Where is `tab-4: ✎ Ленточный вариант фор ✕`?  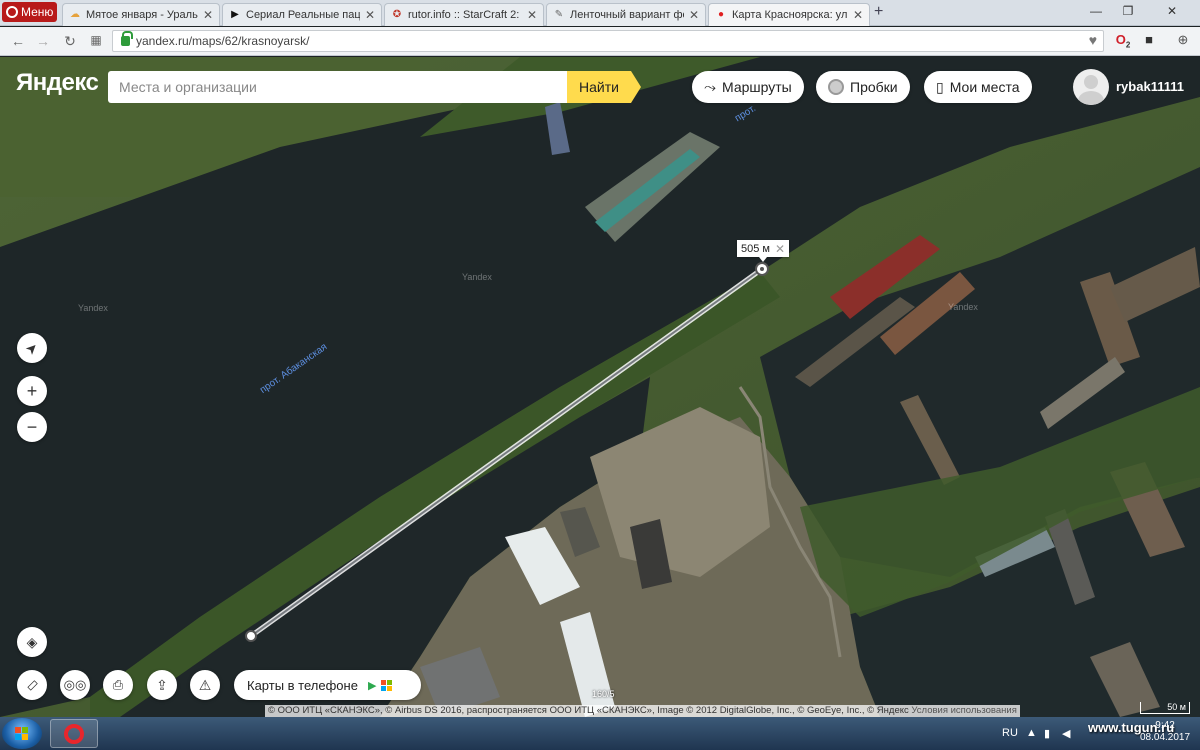 tab-4: ✎ Ленточный вариант фор ✕ is located at coordinates (626, 14).